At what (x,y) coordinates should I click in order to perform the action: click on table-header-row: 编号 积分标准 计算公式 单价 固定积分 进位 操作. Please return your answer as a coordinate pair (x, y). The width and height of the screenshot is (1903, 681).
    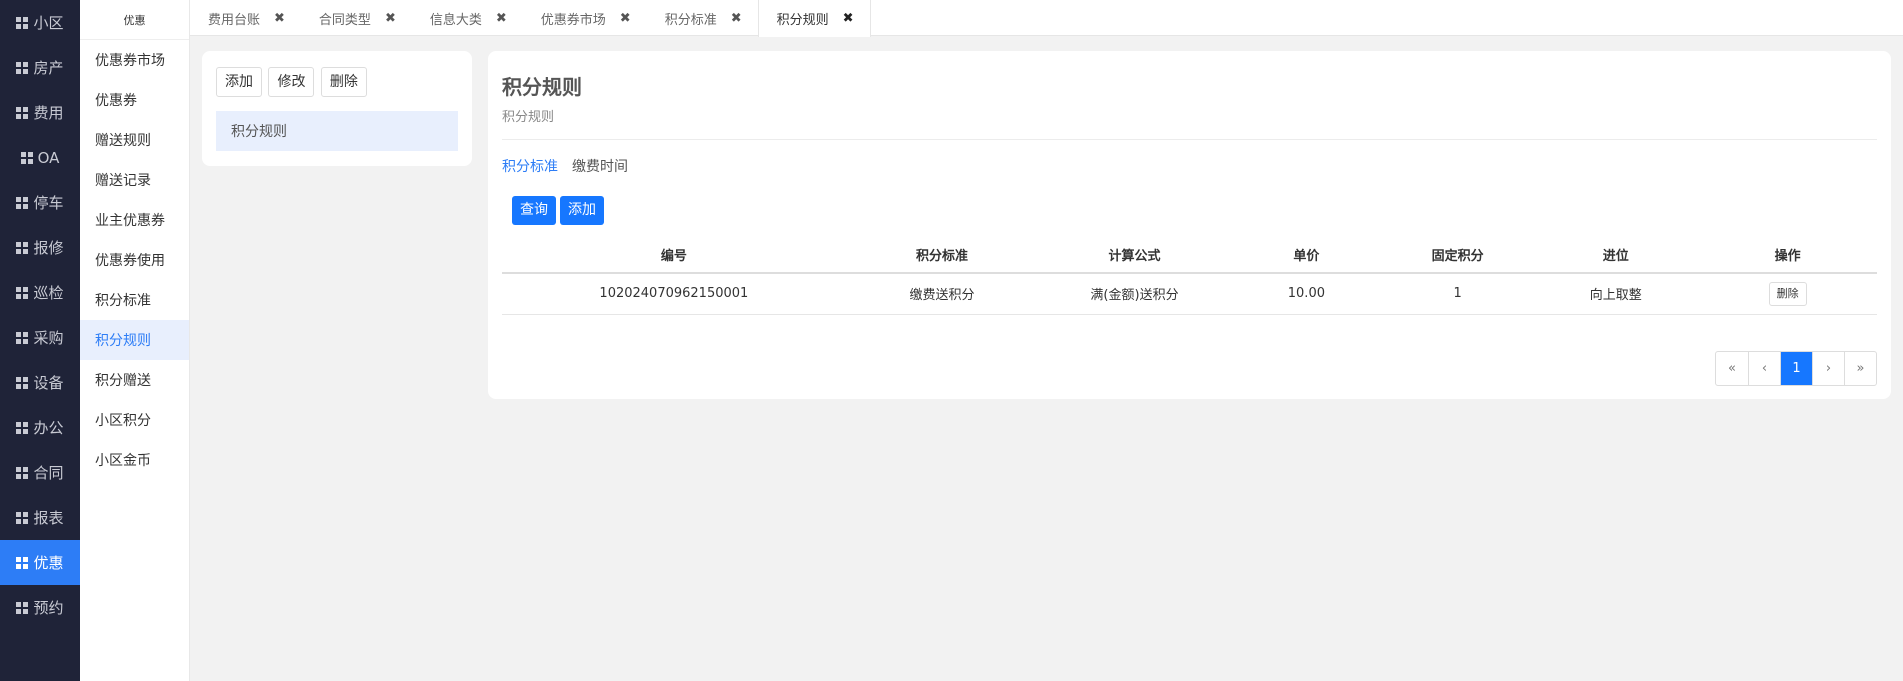
    Looking at the image, I should click on (1189, 255).